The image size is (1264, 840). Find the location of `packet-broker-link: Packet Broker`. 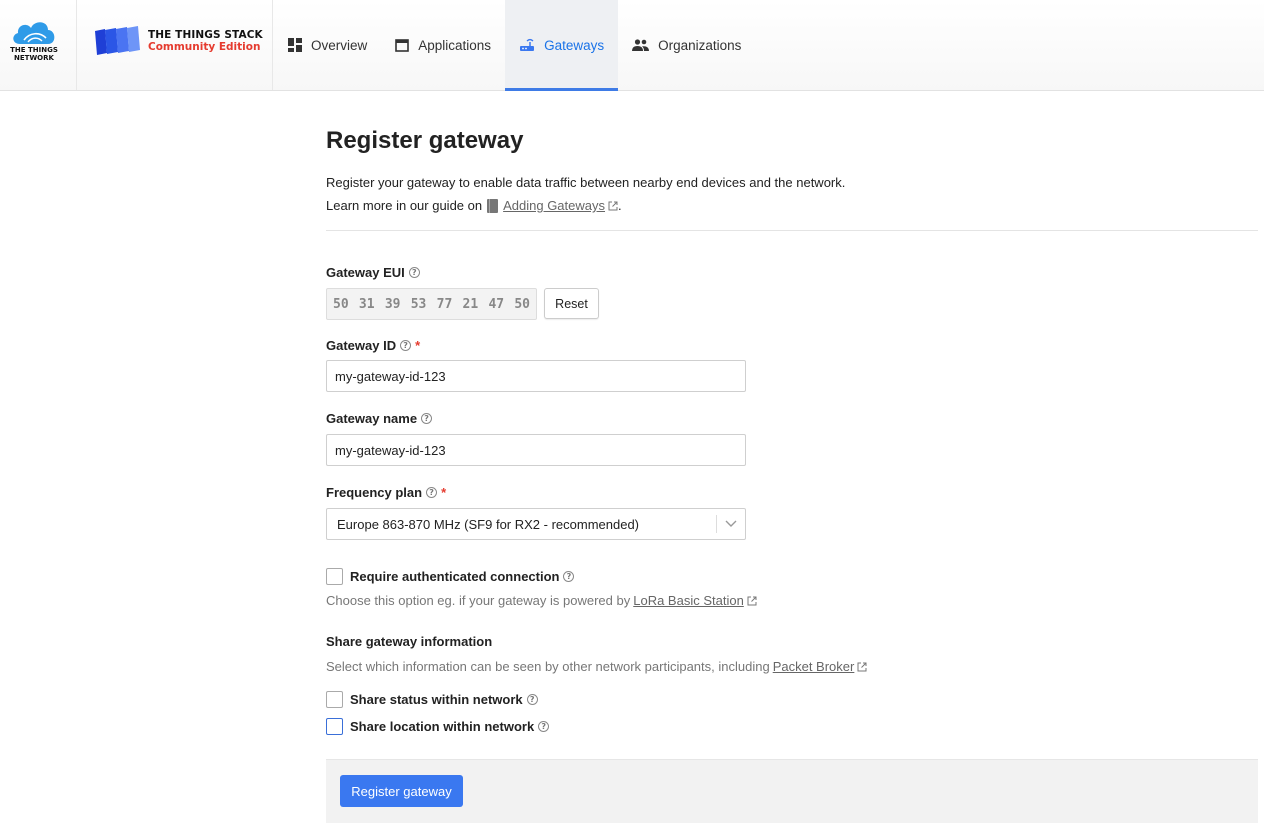

packet-broker-link: Packet Broker is located at coordinates (814, 666).